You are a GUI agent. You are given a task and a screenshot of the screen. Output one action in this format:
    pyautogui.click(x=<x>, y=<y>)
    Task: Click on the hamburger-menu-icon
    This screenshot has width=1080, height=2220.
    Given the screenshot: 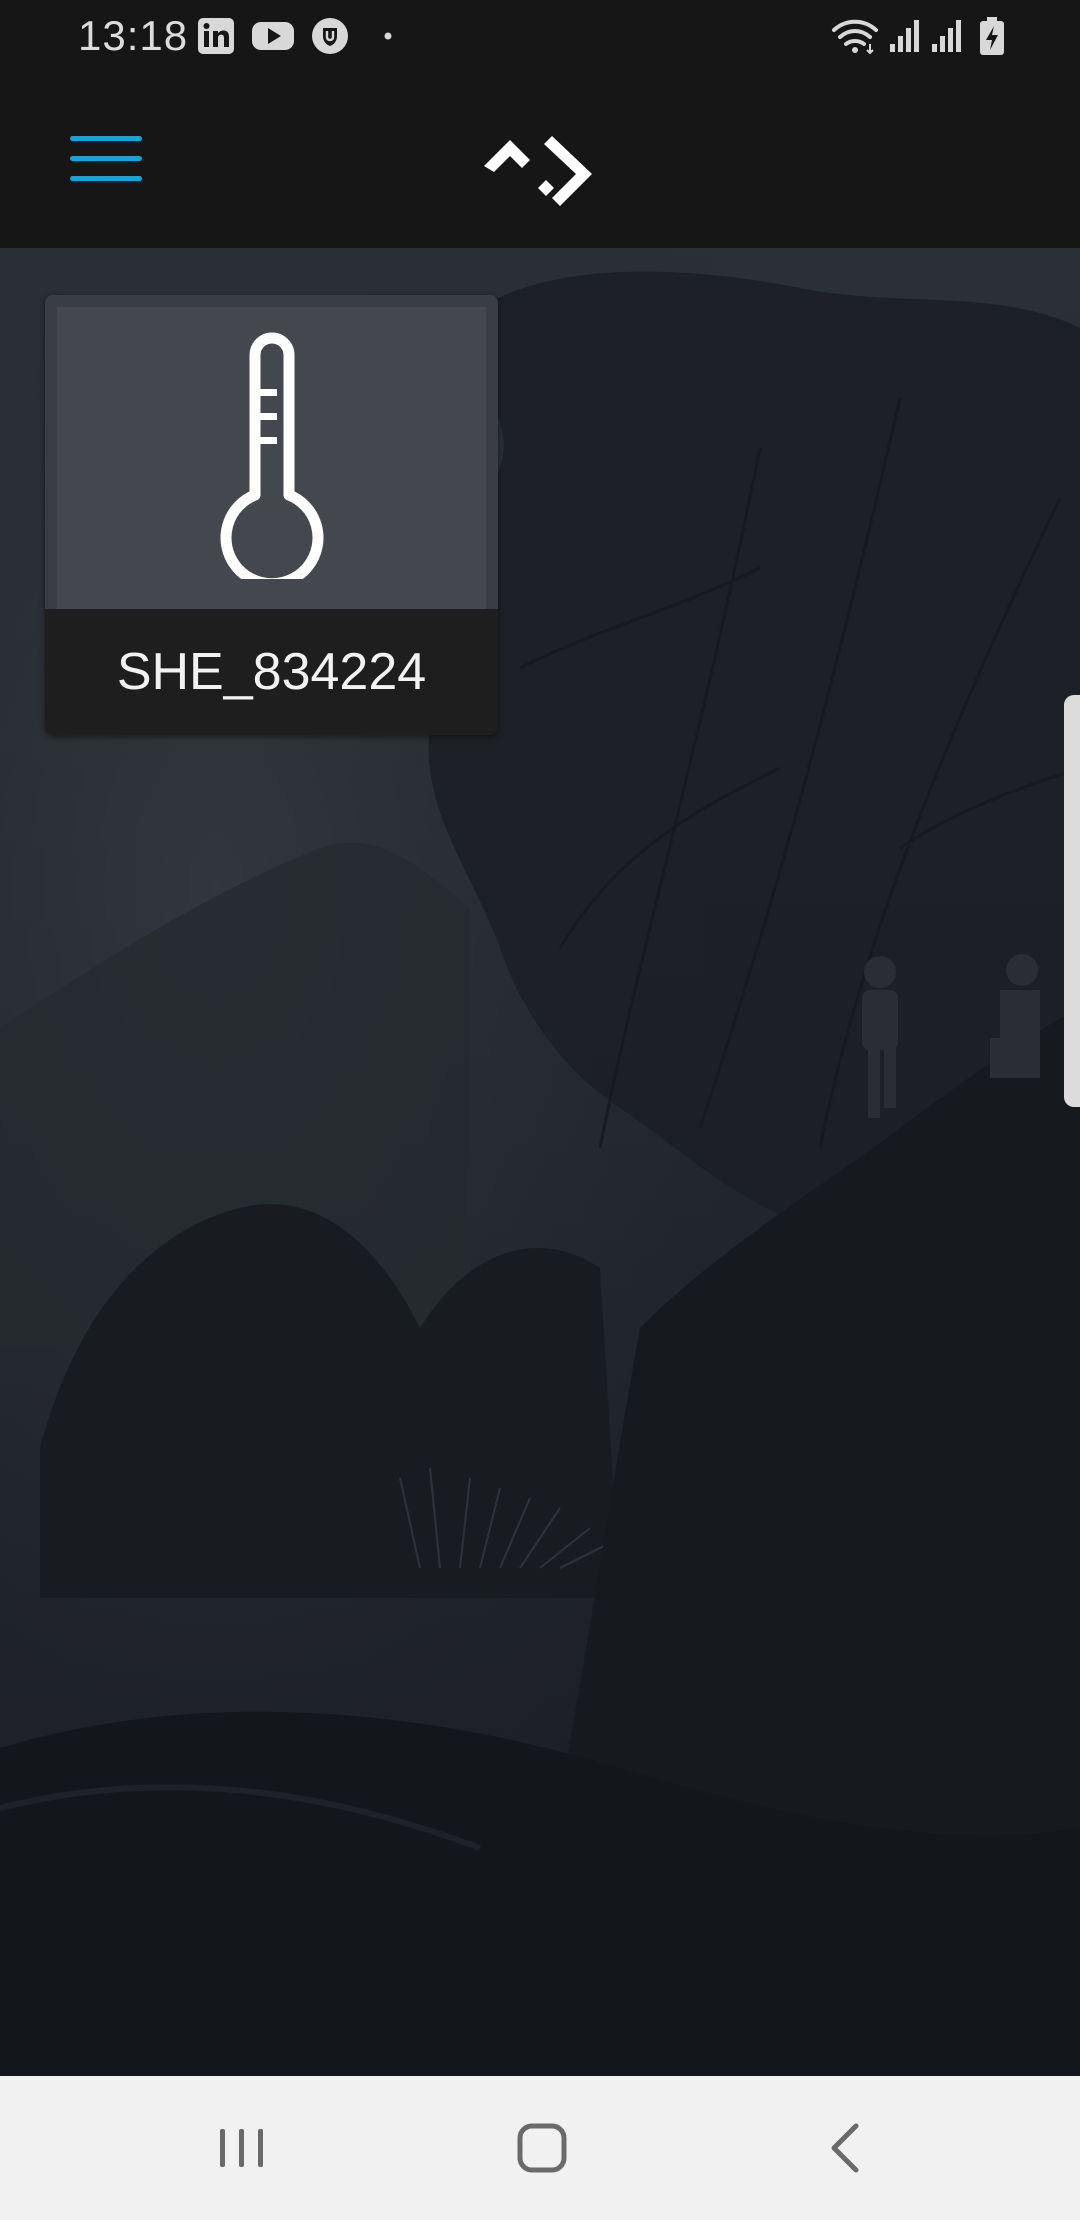 What is the action you would take?
    pyautogui.click(x=106, y=138)
    